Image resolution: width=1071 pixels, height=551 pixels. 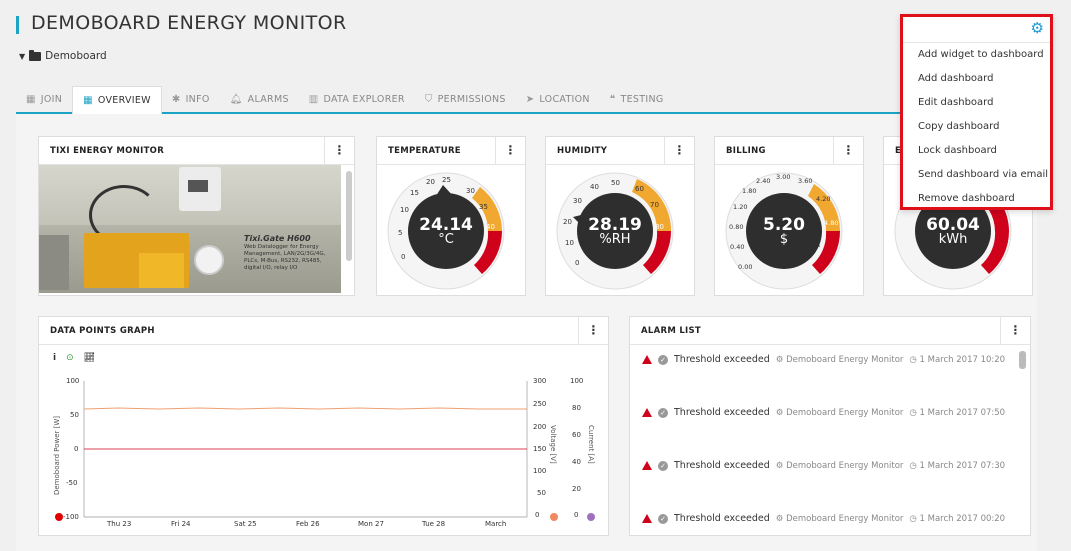 I want to click on widget-title: TEMPERATURE, so click(x=424, y=150).